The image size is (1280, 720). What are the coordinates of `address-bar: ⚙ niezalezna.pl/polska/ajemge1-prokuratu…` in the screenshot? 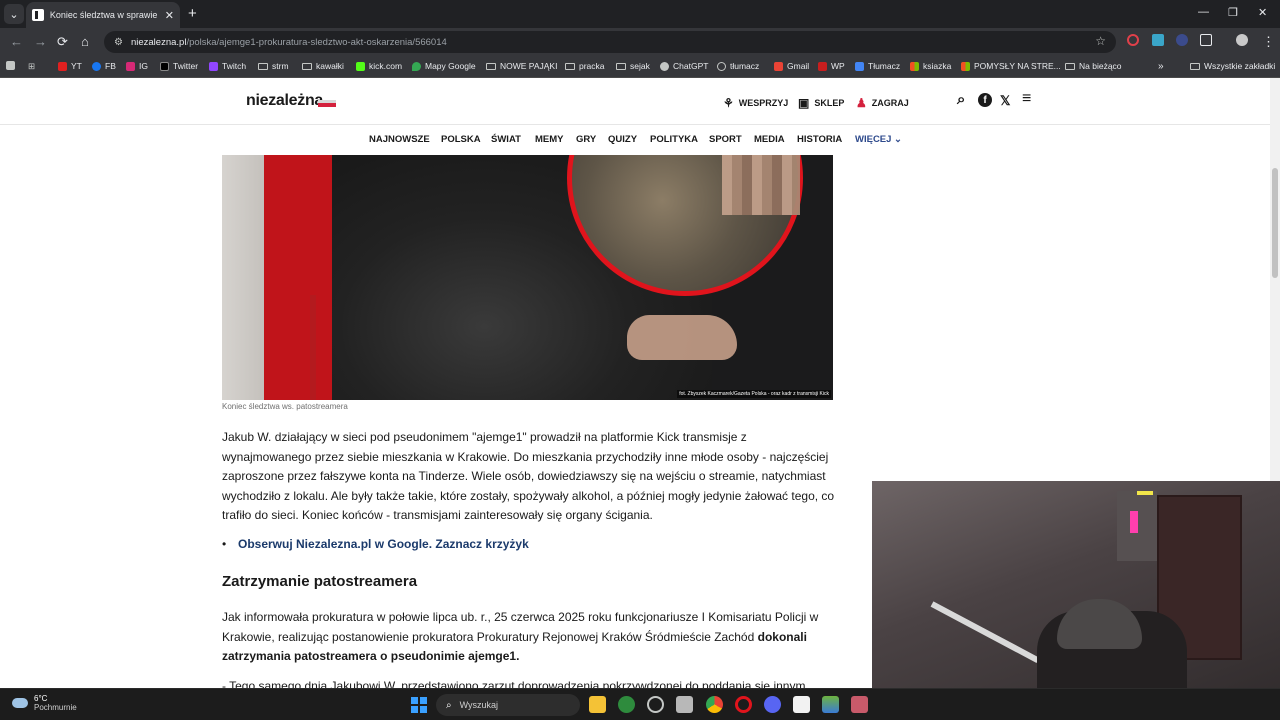 It's located at (610, 42).